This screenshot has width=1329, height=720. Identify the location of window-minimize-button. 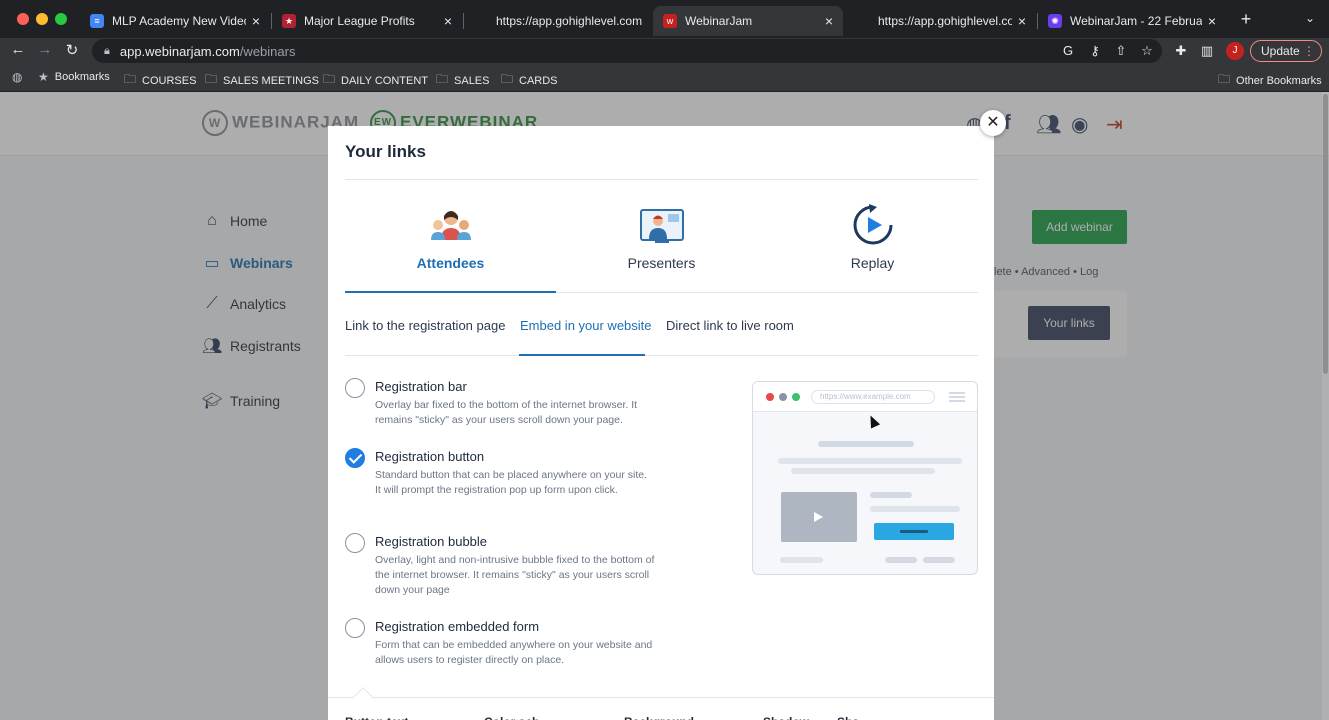
(42, 19).